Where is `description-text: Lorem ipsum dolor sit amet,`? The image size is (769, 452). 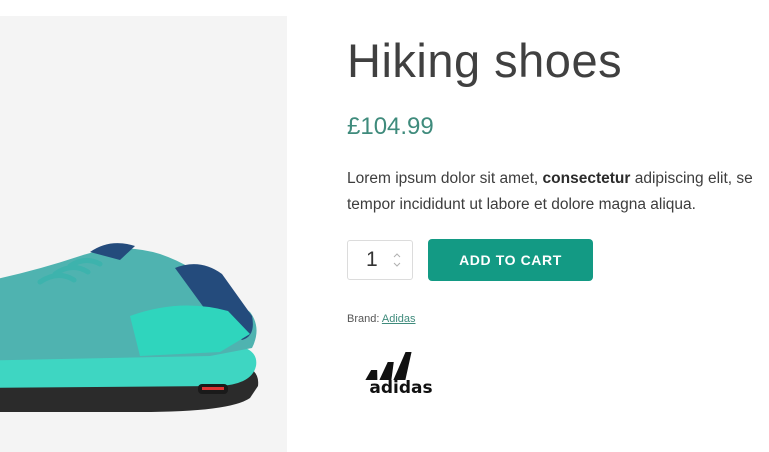
description-text: Lorem ipsum dolor sit amet, is located at coordinates (445, 178).